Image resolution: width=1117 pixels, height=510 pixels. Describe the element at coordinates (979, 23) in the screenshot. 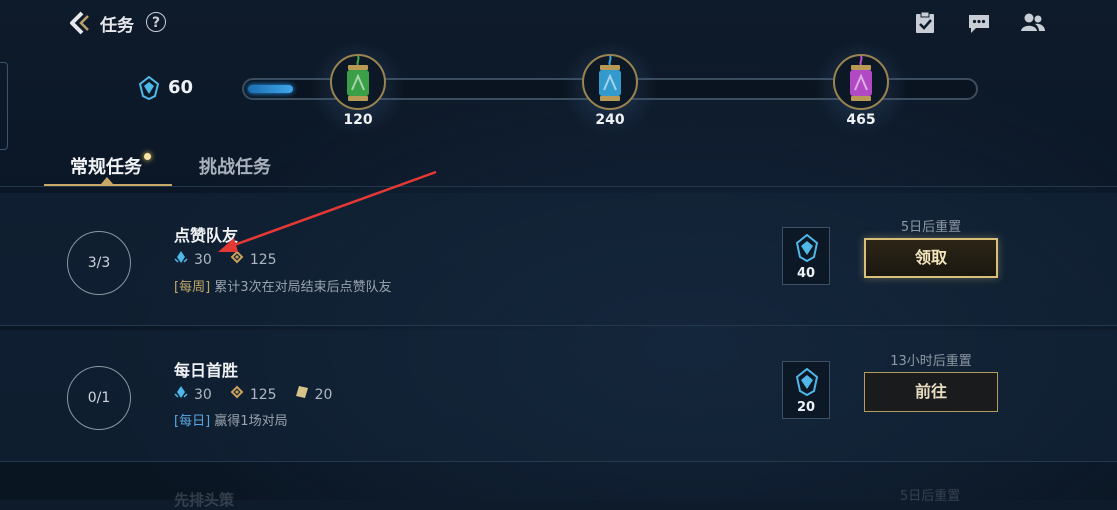

I see `chat-icon` at that location.